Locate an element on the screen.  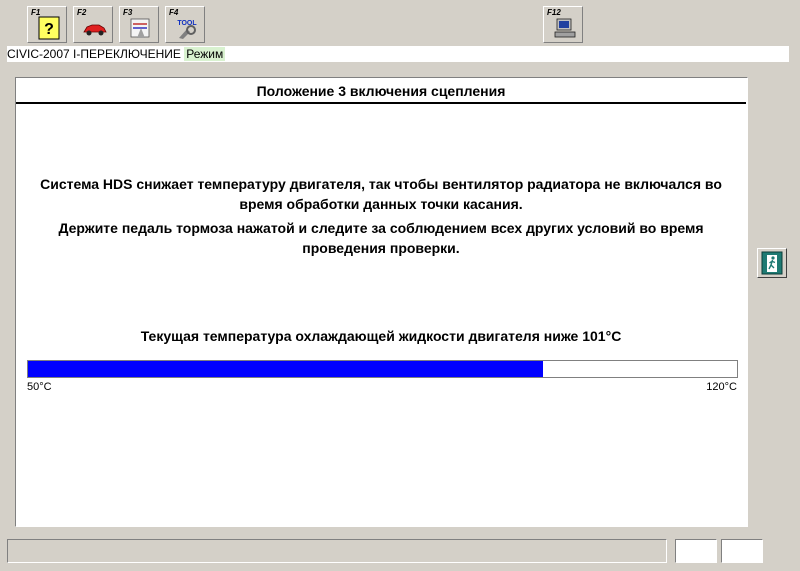
exit-button is located at coordinates (772, 263).